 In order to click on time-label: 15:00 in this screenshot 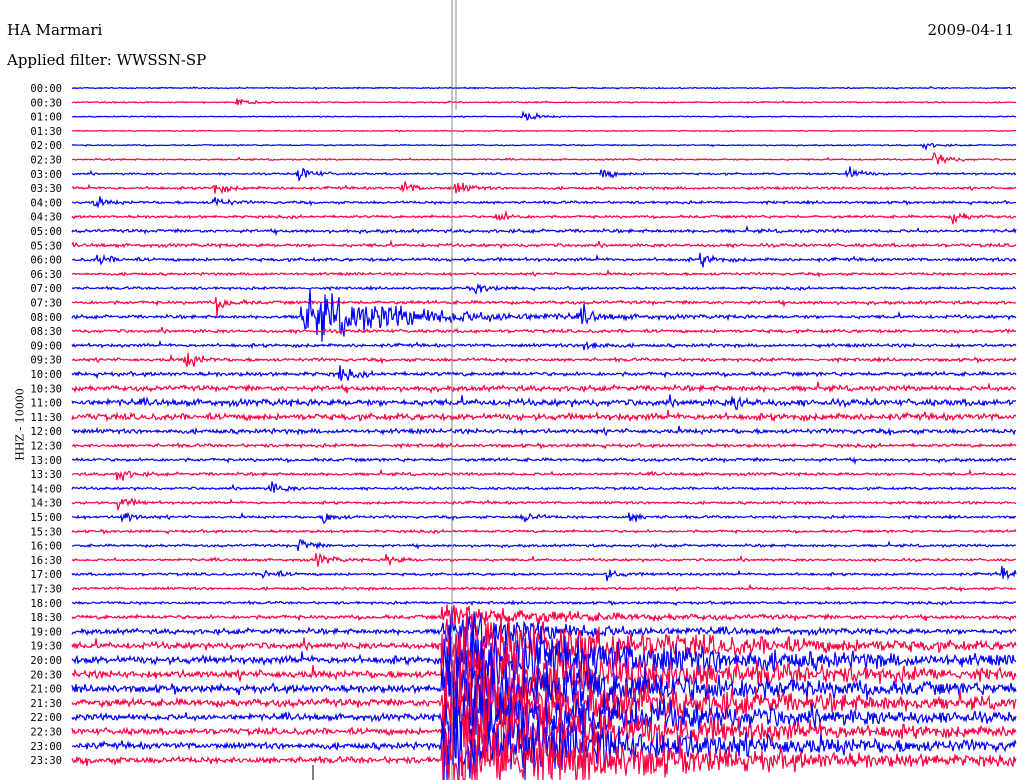, I will do `click(46, 518)`.